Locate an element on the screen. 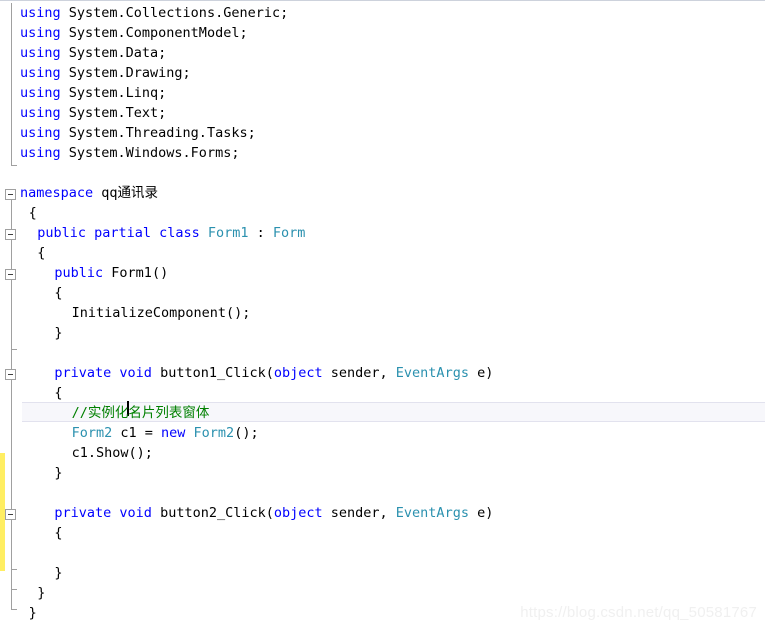  code-token: System.Windows.Forms; is located at coordinates (150, 153).